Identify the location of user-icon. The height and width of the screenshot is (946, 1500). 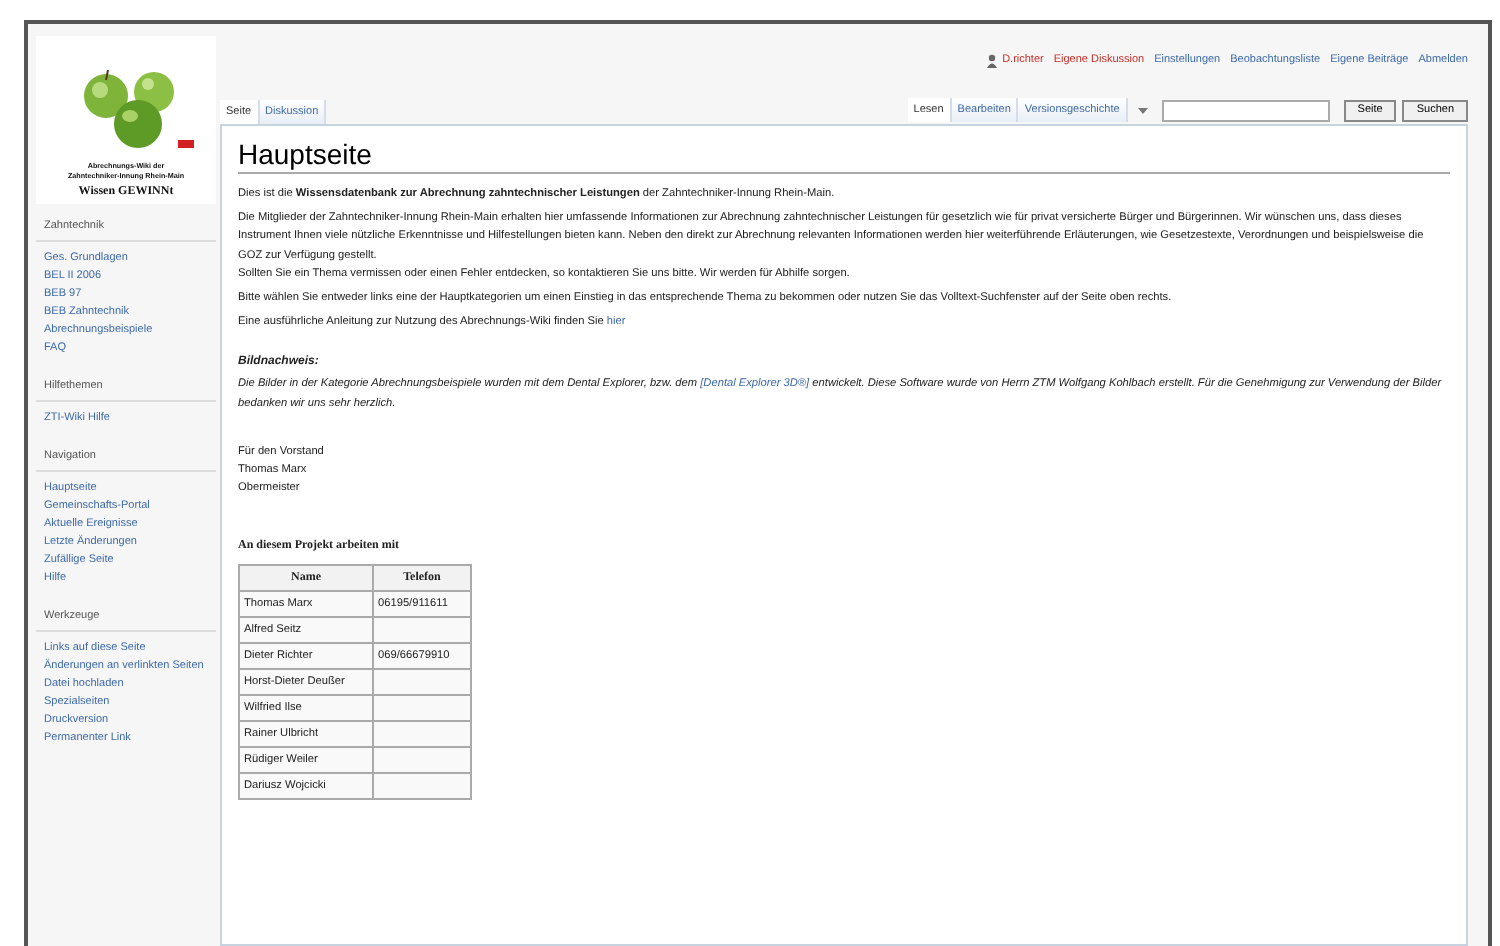
(992, 60).